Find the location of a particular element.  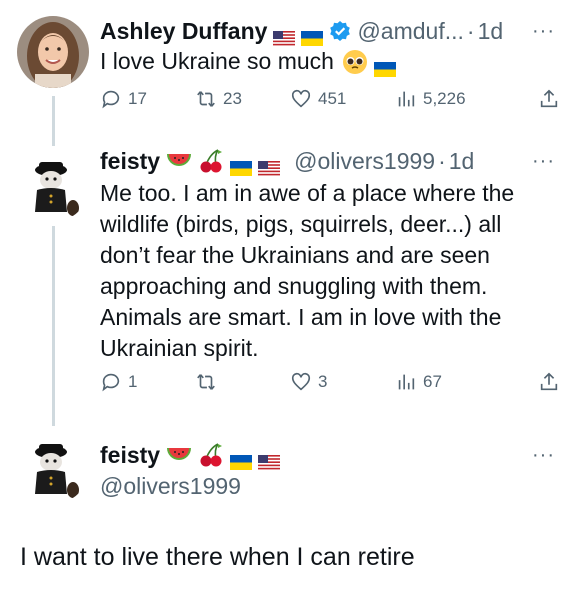

like-count: 3 is located at coordinates (323, 381).